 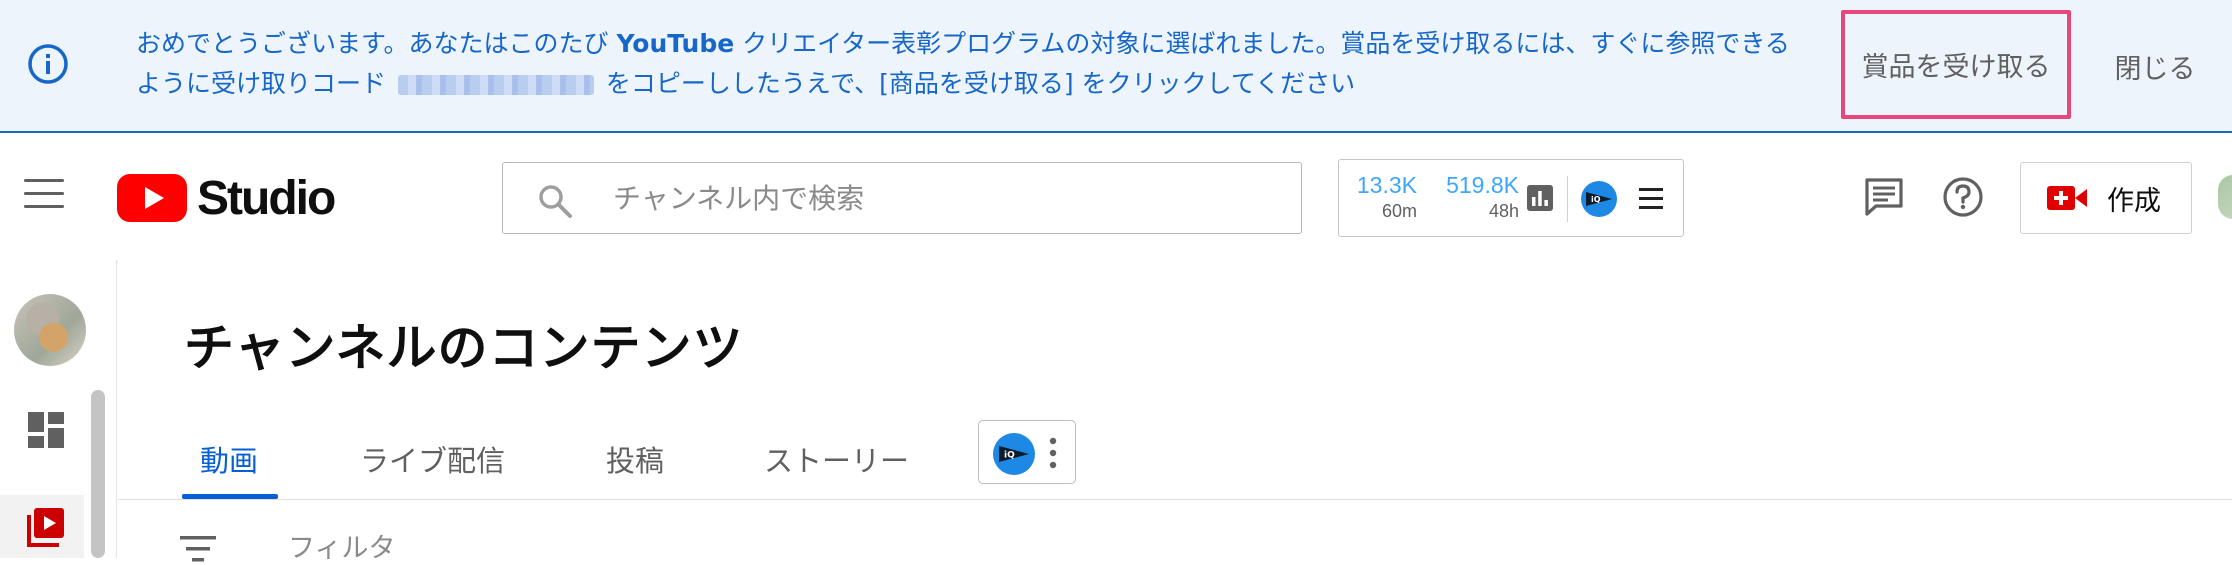 What do you see at coordinates (1399, 211) in the screenshot?
I see `stat-period: 60m` at bounding box center [1399, 211].